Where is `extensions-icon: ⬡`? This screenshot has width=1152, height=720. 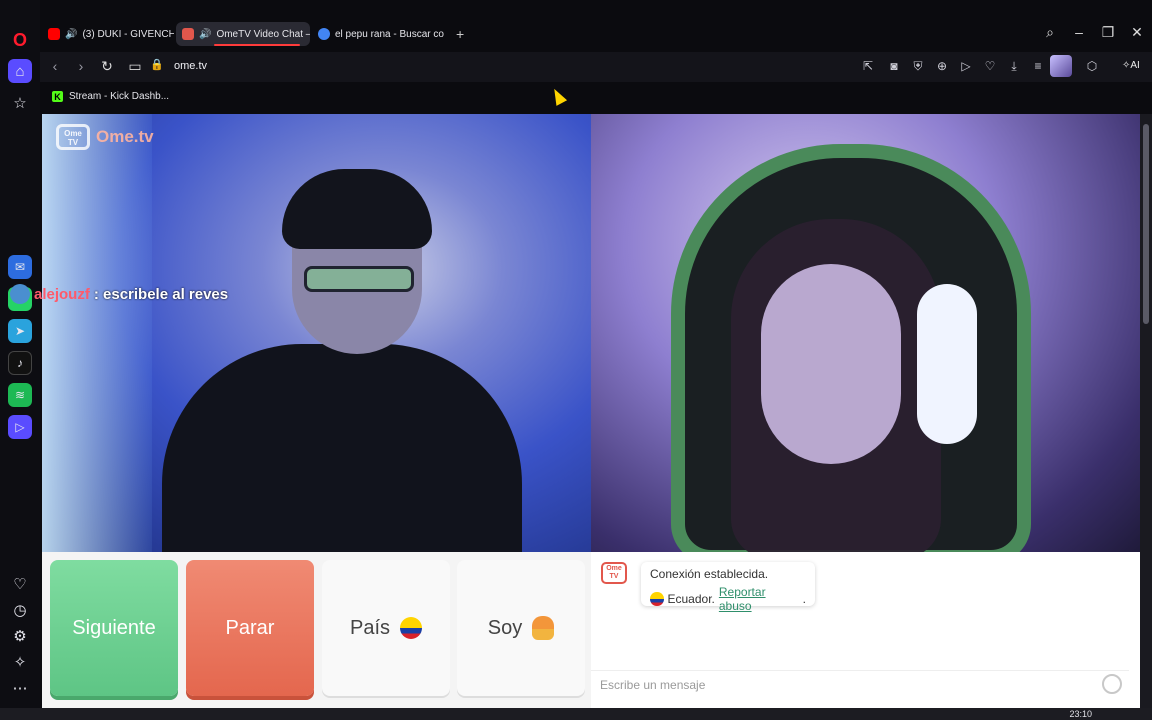 extensions-icon: ⬡ is located at coordinates (1092, 66).